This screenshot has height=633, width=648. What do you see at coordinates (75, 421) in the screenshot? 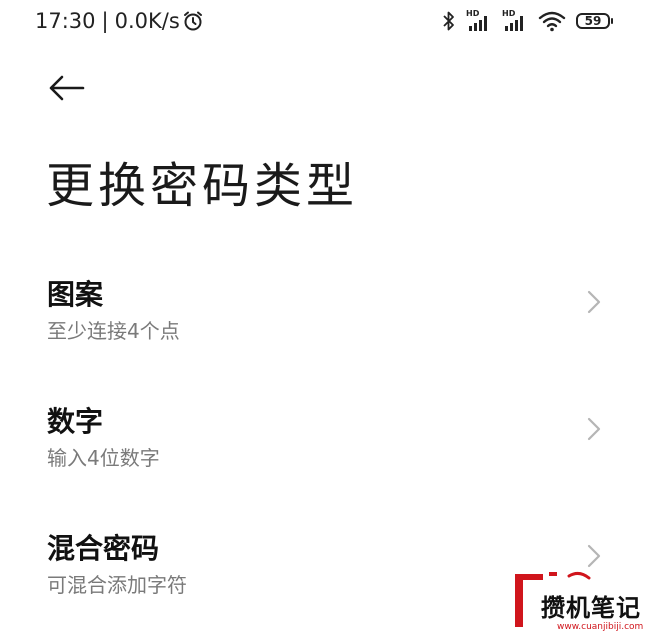
I see `option-title: 数字` at bounding box center [75, 421].